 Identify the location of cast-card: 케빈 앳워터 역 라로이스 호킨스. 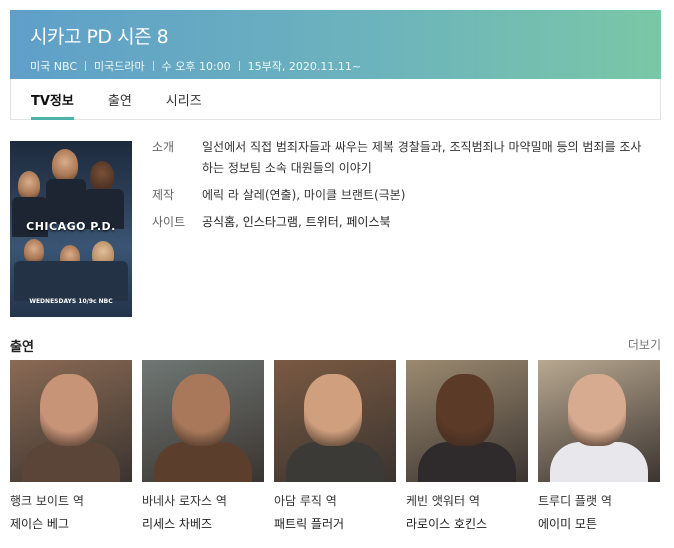
(467, 446).